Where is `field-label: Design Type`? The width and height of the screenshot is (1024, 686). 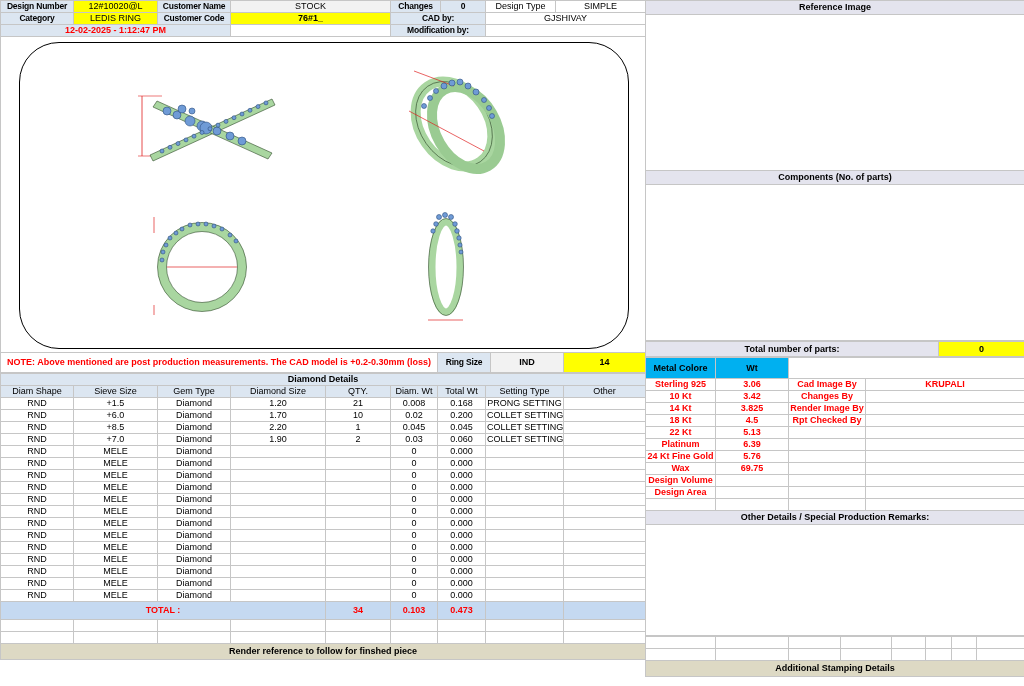
field-label: Design Type is located at coordinates (520, 6).